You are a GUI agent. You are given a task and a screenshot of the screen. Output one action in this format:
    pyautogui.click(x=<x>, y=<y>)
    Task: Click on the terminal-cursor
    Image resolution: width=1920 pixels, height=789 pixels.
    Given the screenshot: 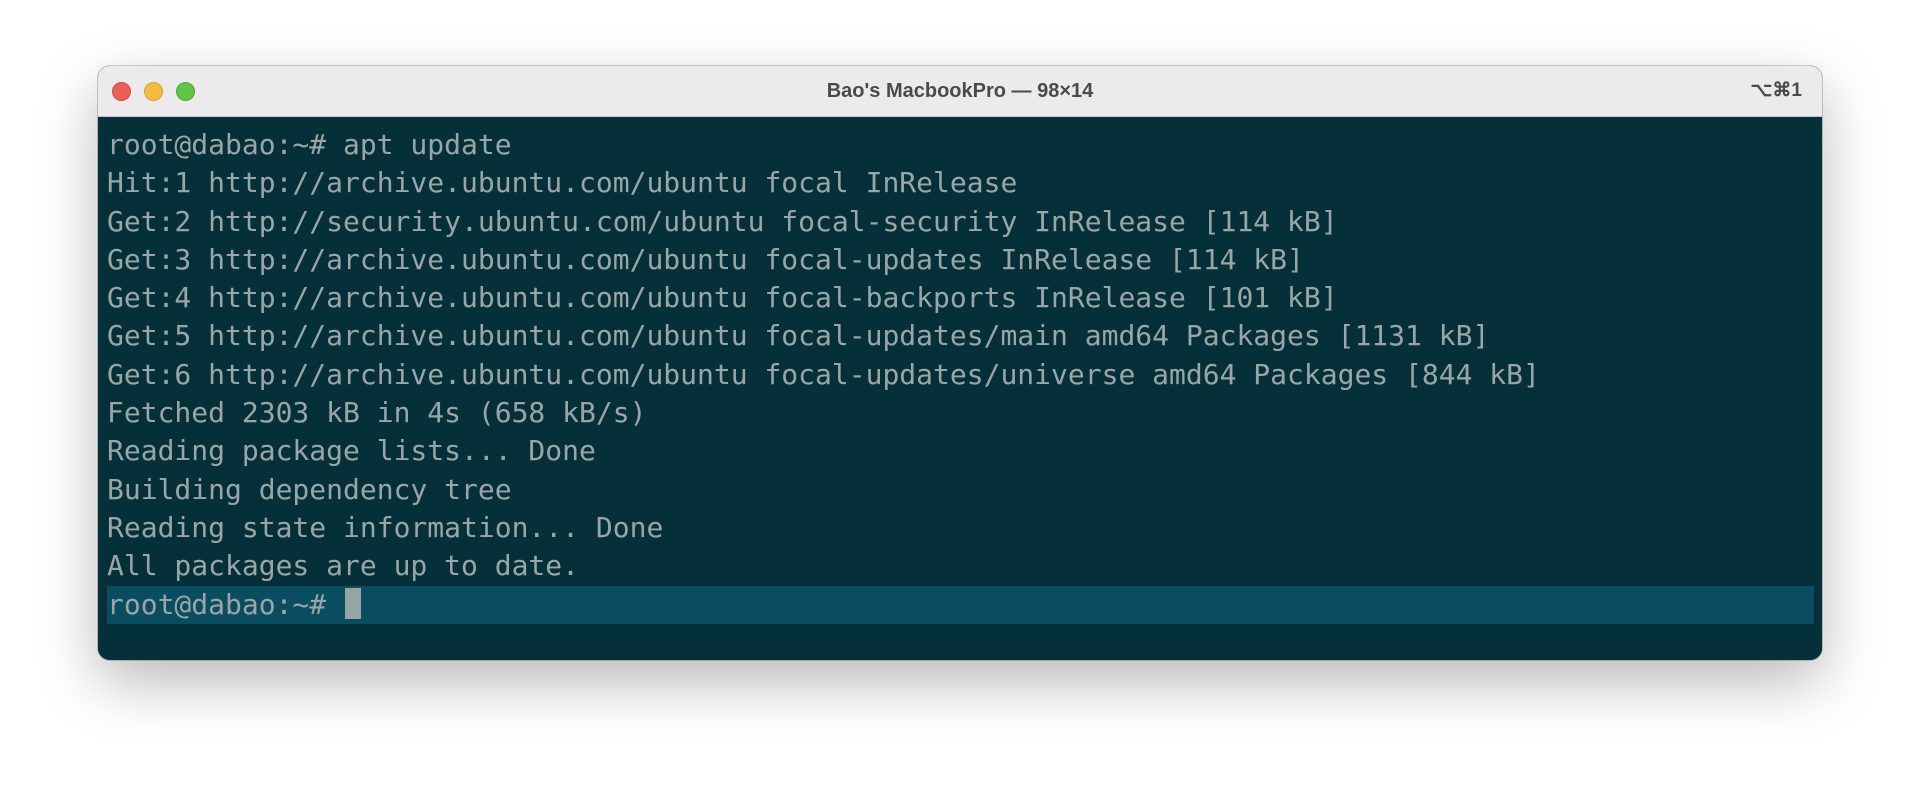 What is the action you would take?
    pyautogui.click(x=353, y=604)
    